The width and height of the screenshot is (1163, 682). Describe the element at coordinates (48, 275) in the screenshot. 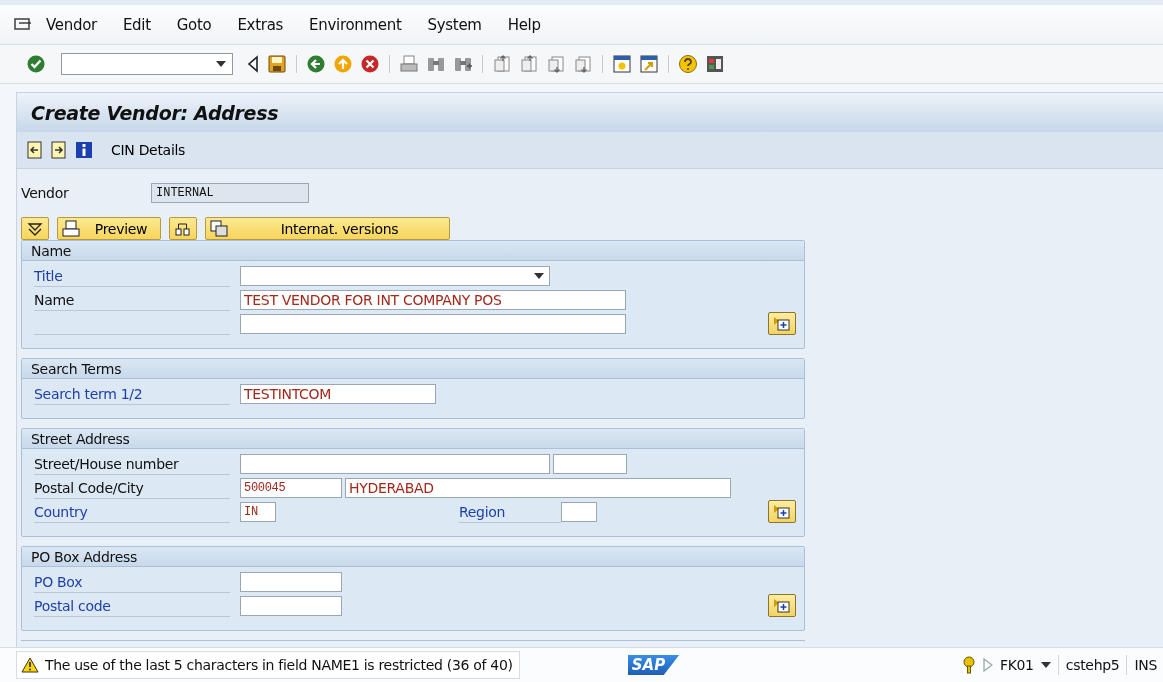

I see `field-label: Title` at that location.